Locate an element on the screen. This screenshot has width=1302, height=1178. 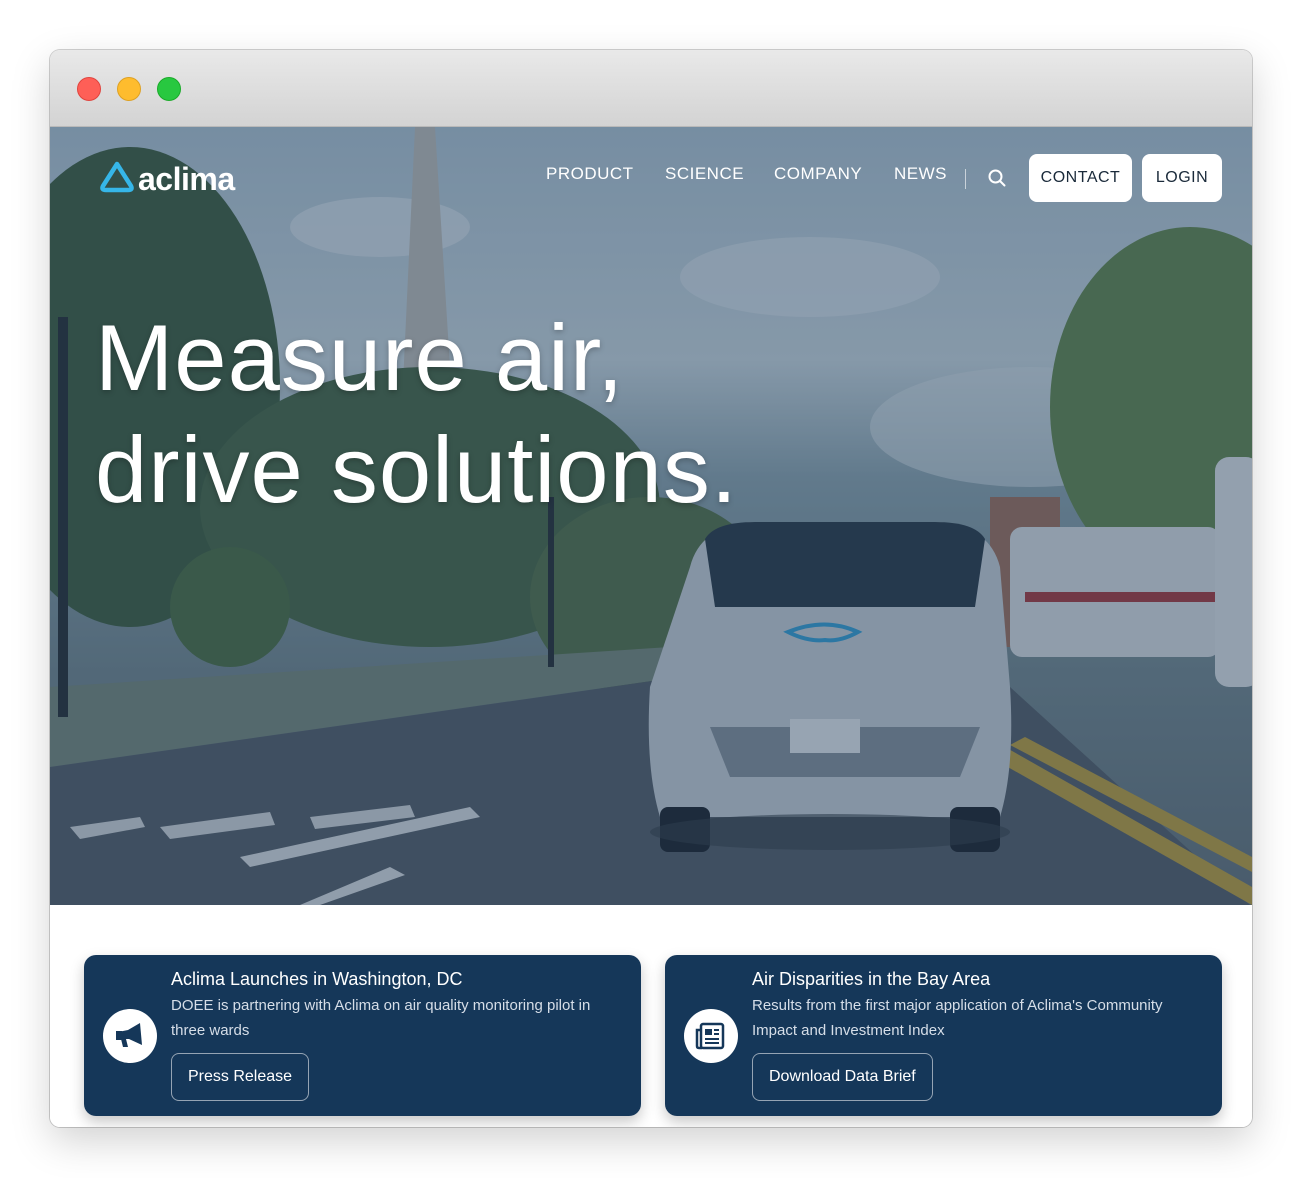
contact-button: CONTACT is located at coordinates (1080, 178).